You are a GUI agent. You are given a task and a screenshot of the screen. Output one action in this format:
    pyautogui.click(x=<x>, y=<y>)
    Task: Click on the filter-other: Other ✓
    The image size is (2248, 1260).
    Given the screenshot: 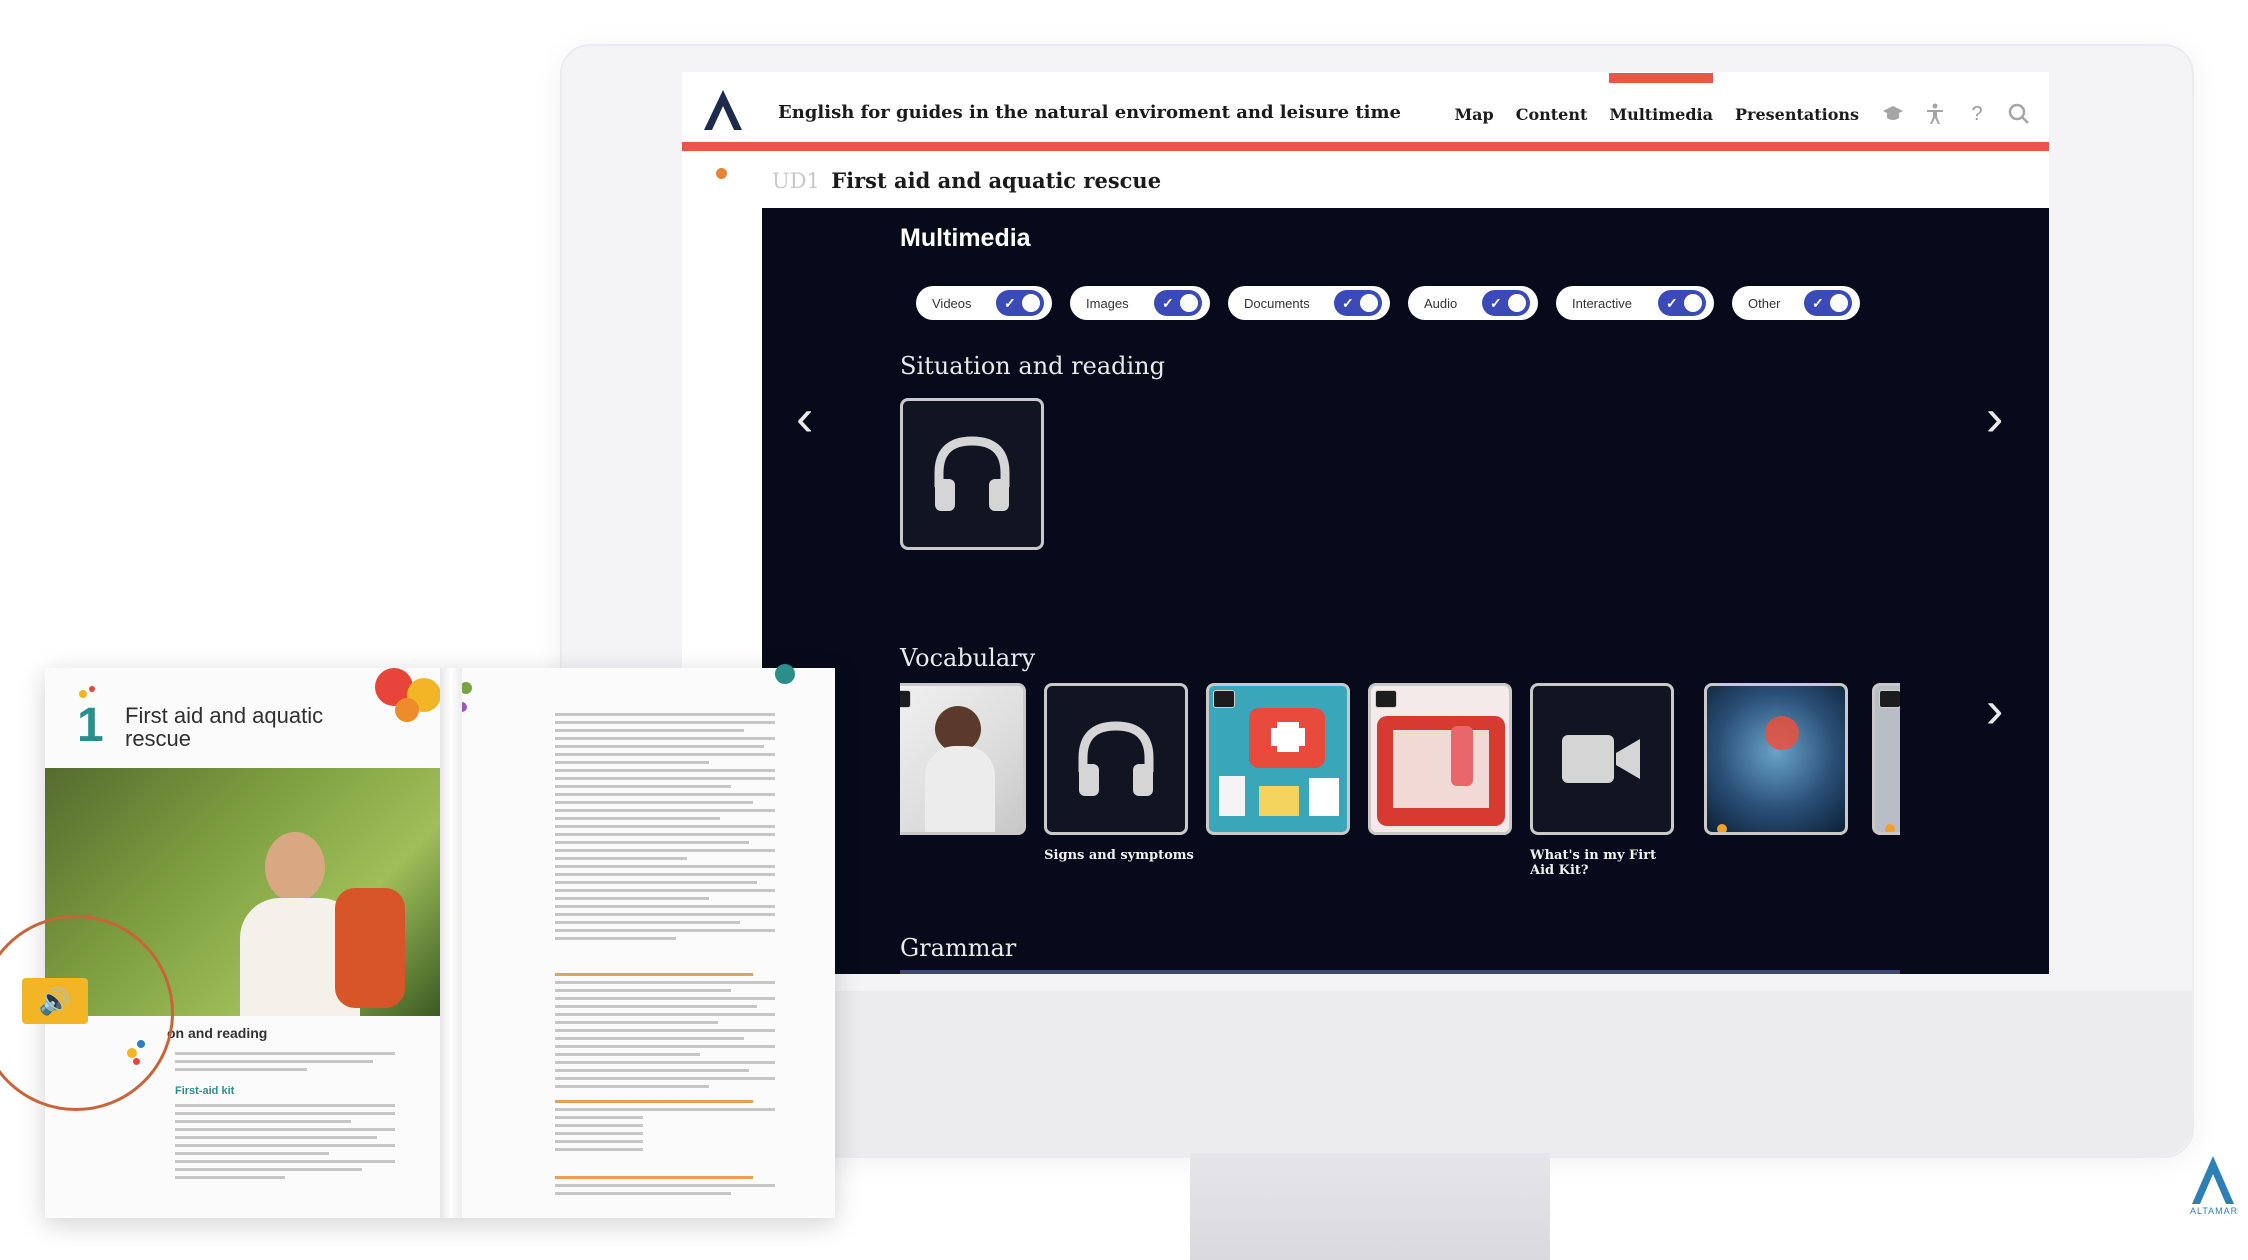 What is the action you would take?
    pyautogui.click(x=1796, y=303)
    